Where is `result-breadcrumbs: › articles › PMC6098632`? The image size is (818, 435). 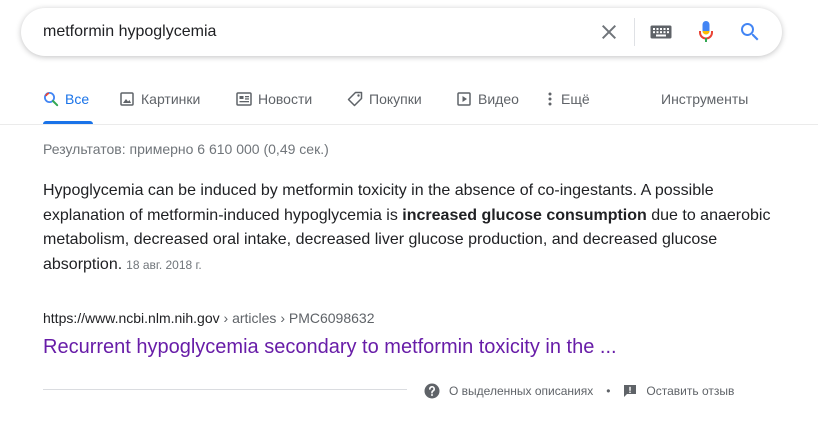
result-breadcrumbs: › articles › PMC6098632 is located at coordinates (297, 318).